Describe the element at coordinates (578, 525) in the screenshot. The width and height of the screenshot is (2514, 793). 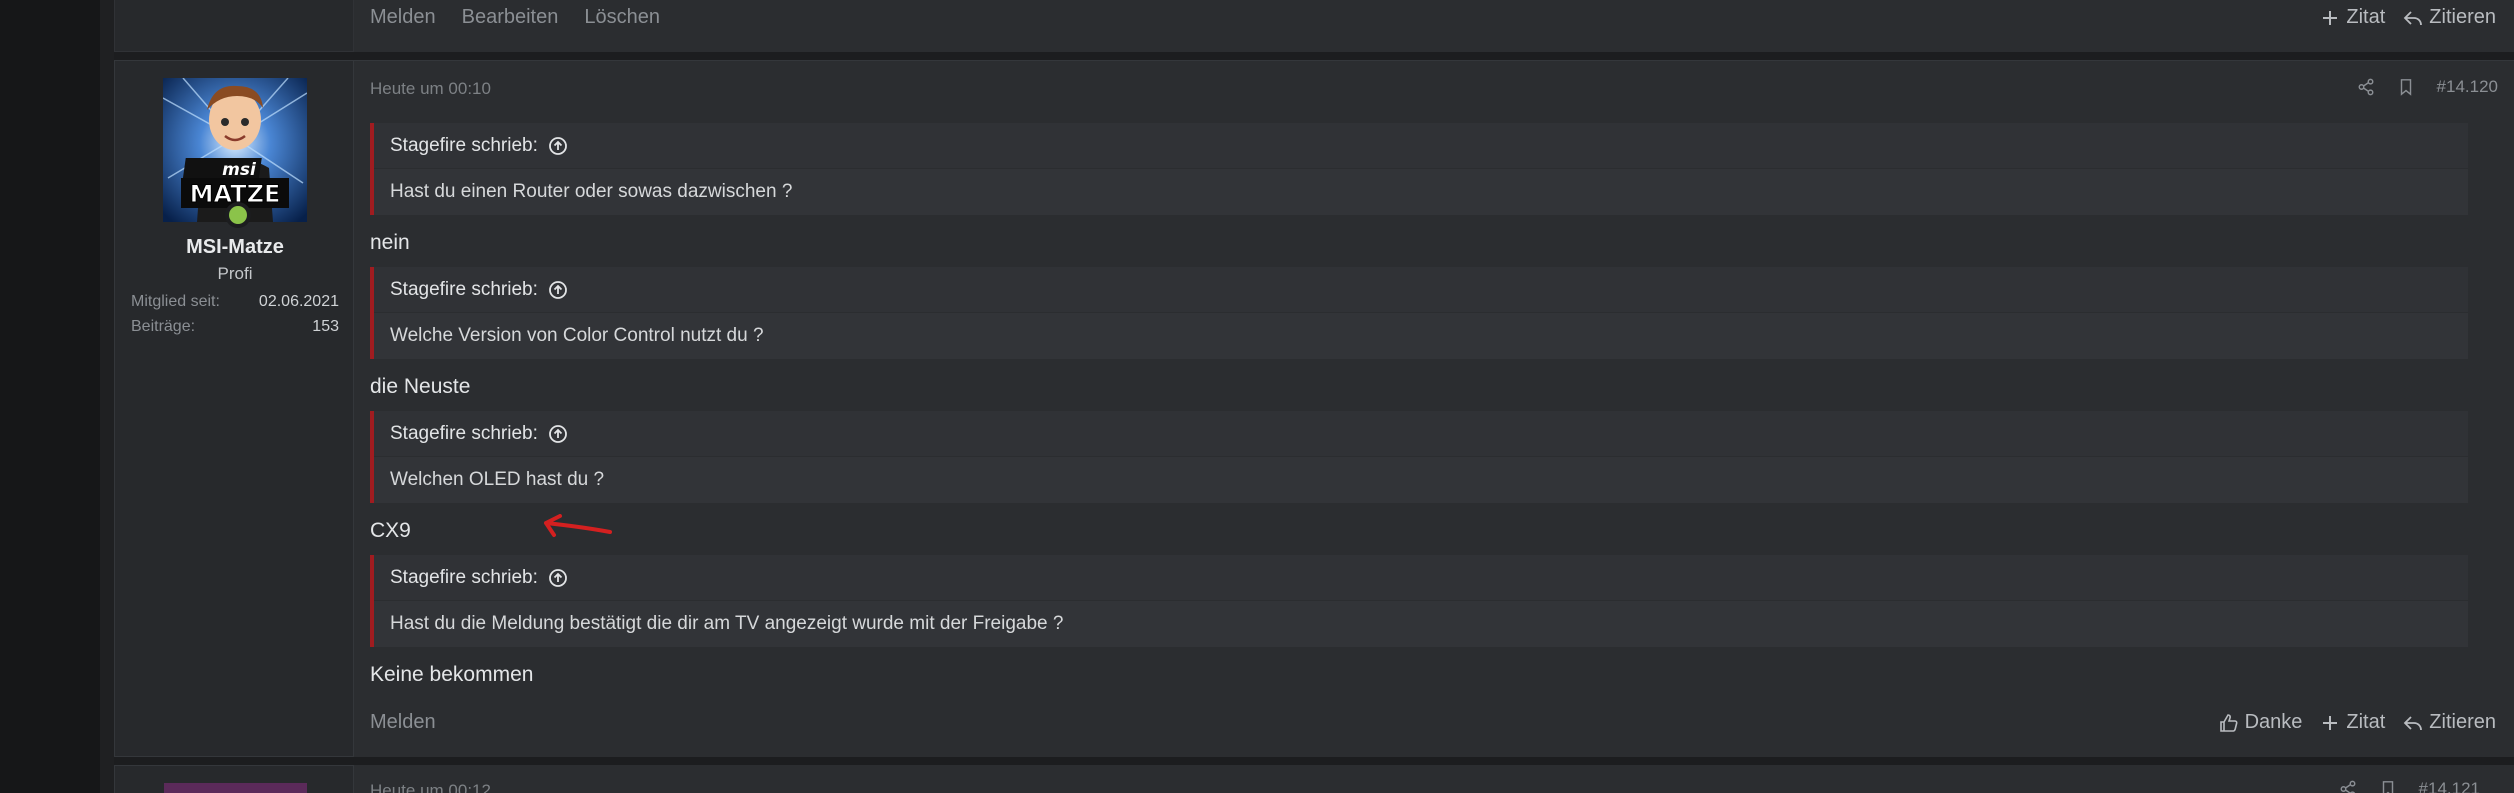
I see `red-arrow-annotation-icon` at that location.